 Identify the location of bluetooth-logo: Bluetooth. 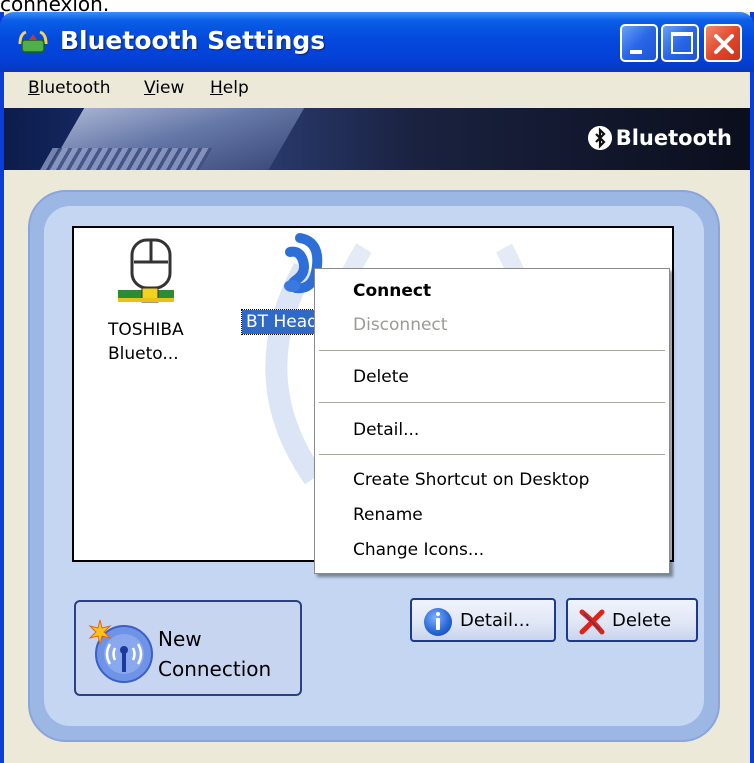
(659, 138).